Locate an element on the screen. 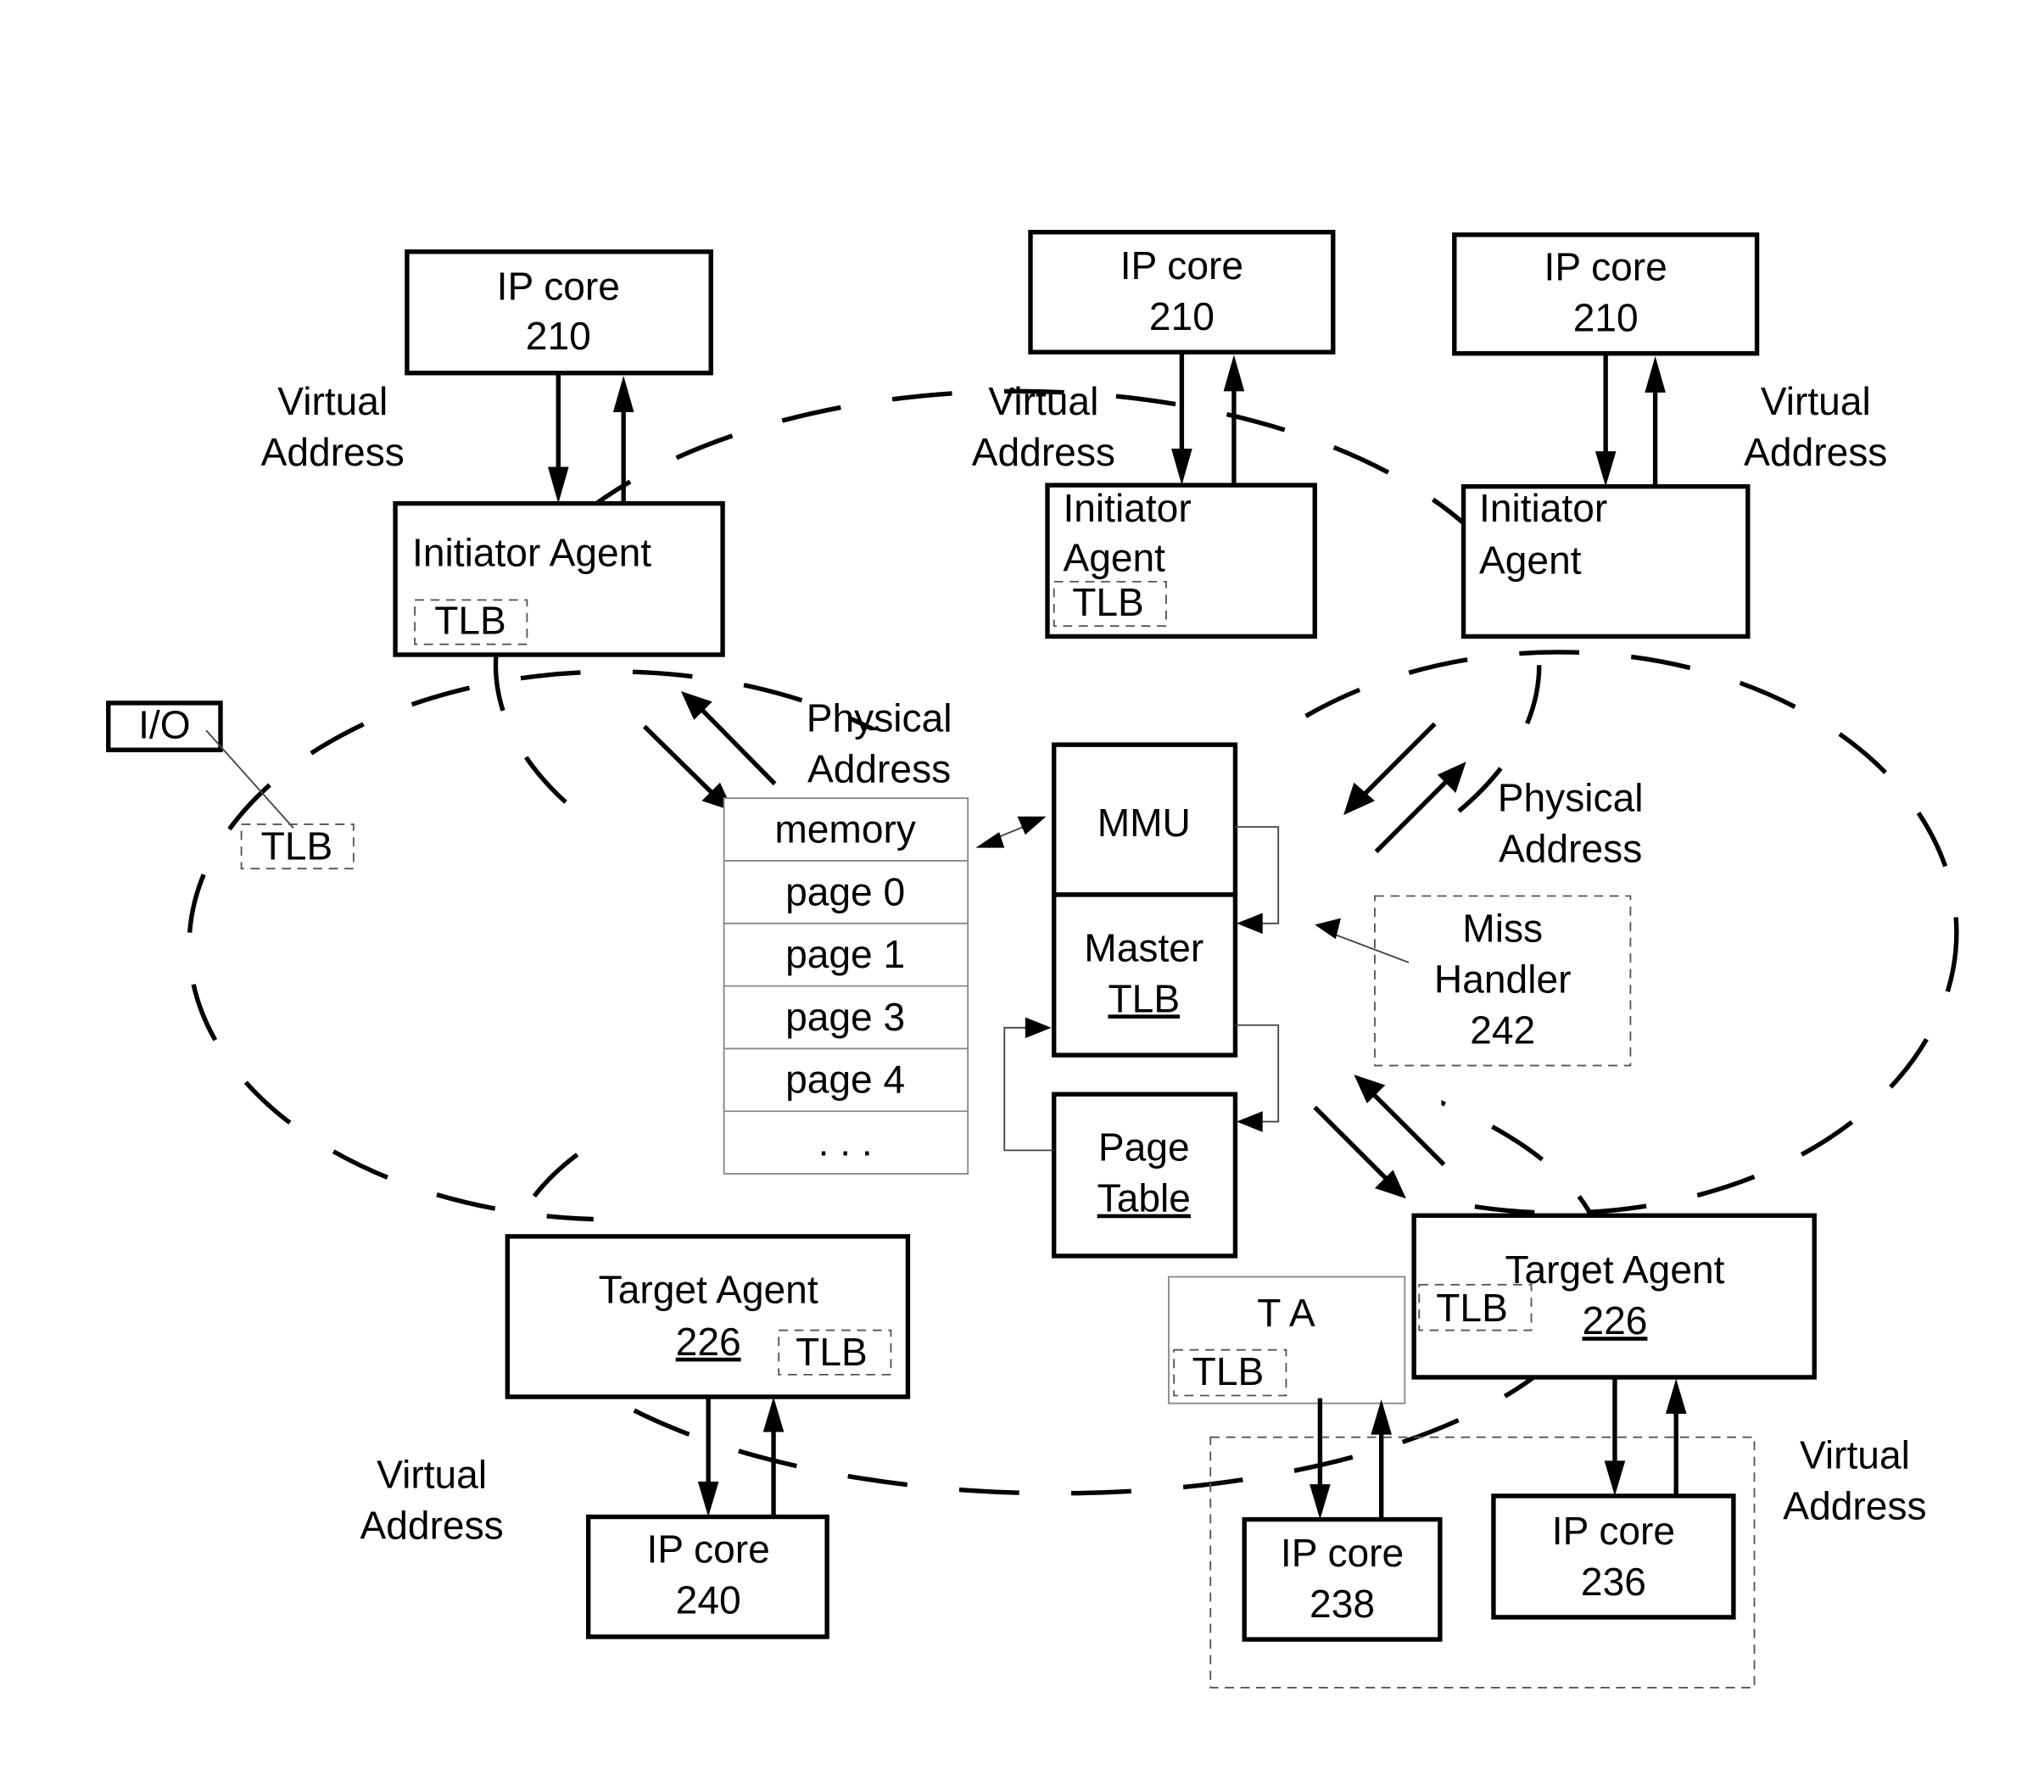  memory-row: memory is located at coordinates (845, 829).